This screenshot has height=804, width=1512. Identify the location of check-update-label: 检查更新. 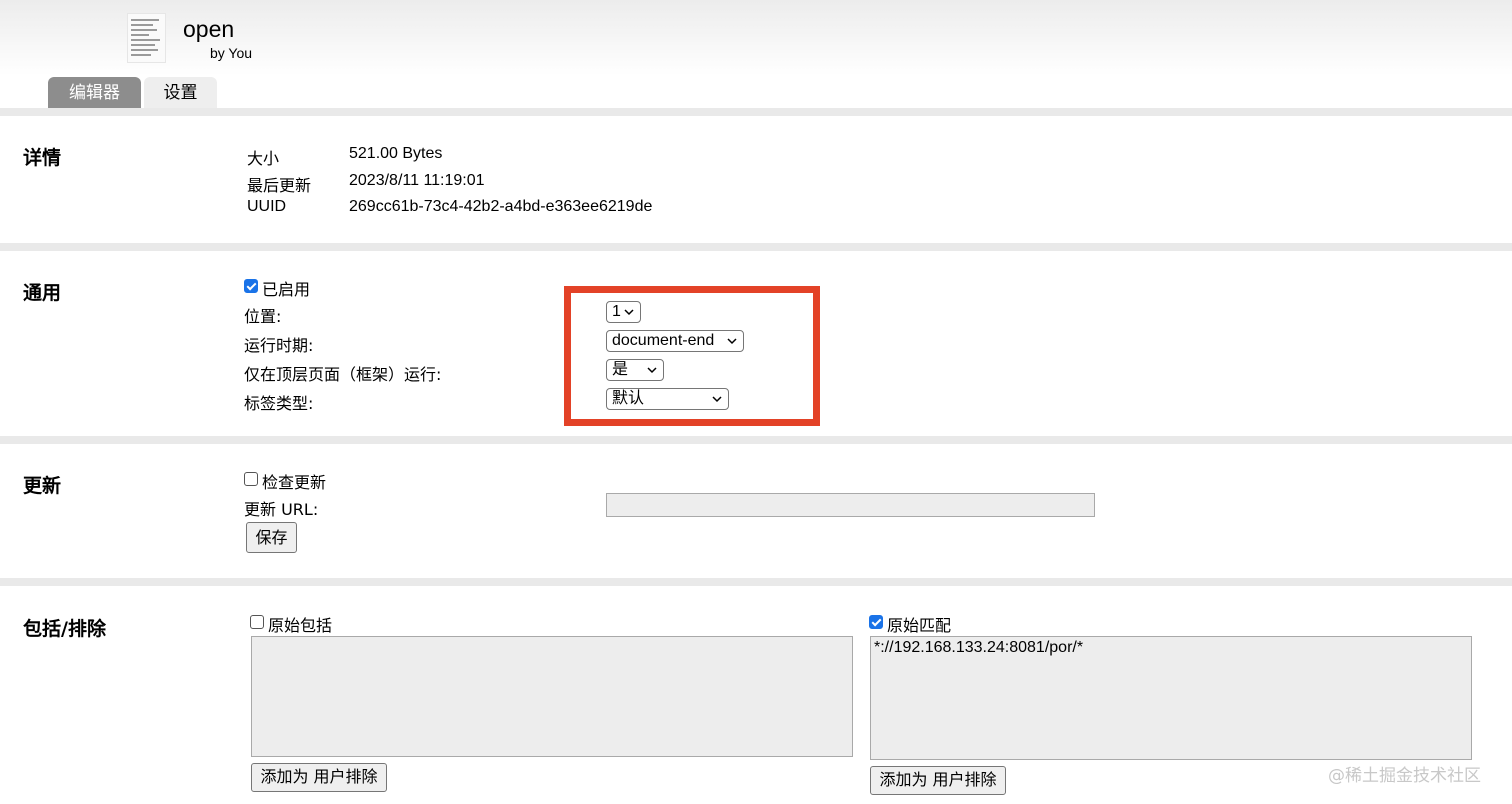
(294, 482).